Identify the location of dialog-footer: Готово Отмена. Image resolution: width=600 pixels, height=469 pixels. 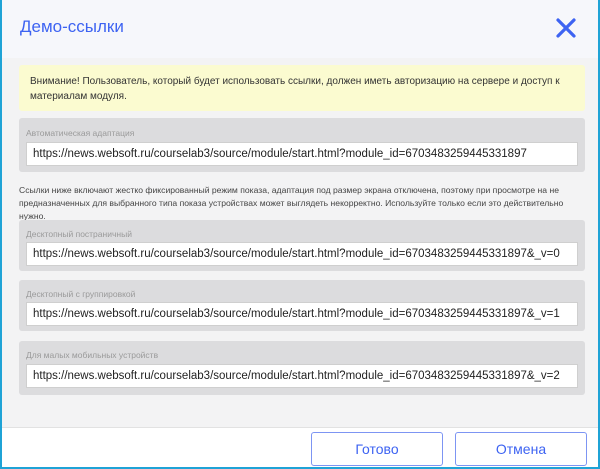
(300, 447).